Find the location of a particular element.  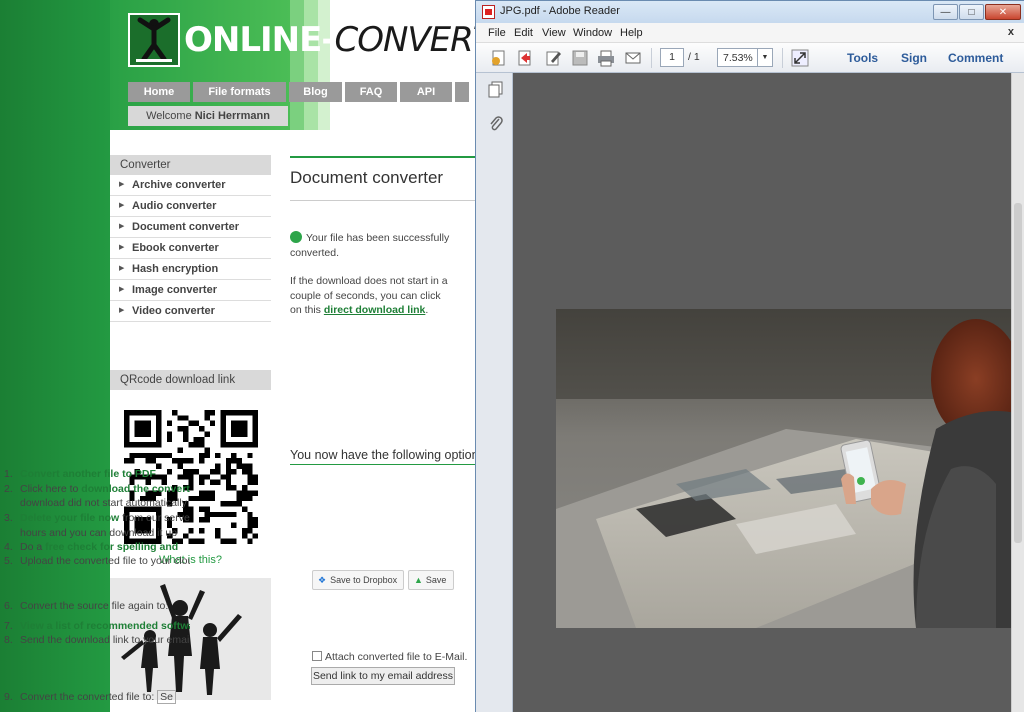

menu-bar: File Edit View Window Help x is located at coordinates (750, 33).